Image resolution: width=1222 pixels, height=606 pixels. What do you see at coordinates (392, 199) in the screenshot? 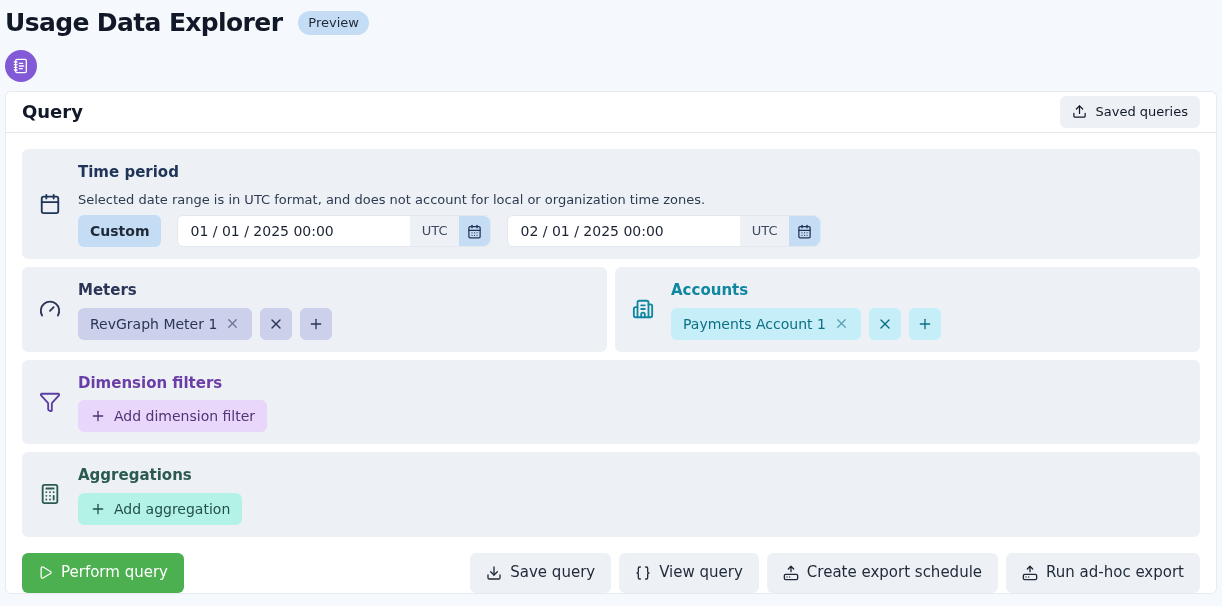
I see `timezone-note: Selected date range is in UTC format, and does not account for local or organization time zones.` at bounding box center [392, 199].